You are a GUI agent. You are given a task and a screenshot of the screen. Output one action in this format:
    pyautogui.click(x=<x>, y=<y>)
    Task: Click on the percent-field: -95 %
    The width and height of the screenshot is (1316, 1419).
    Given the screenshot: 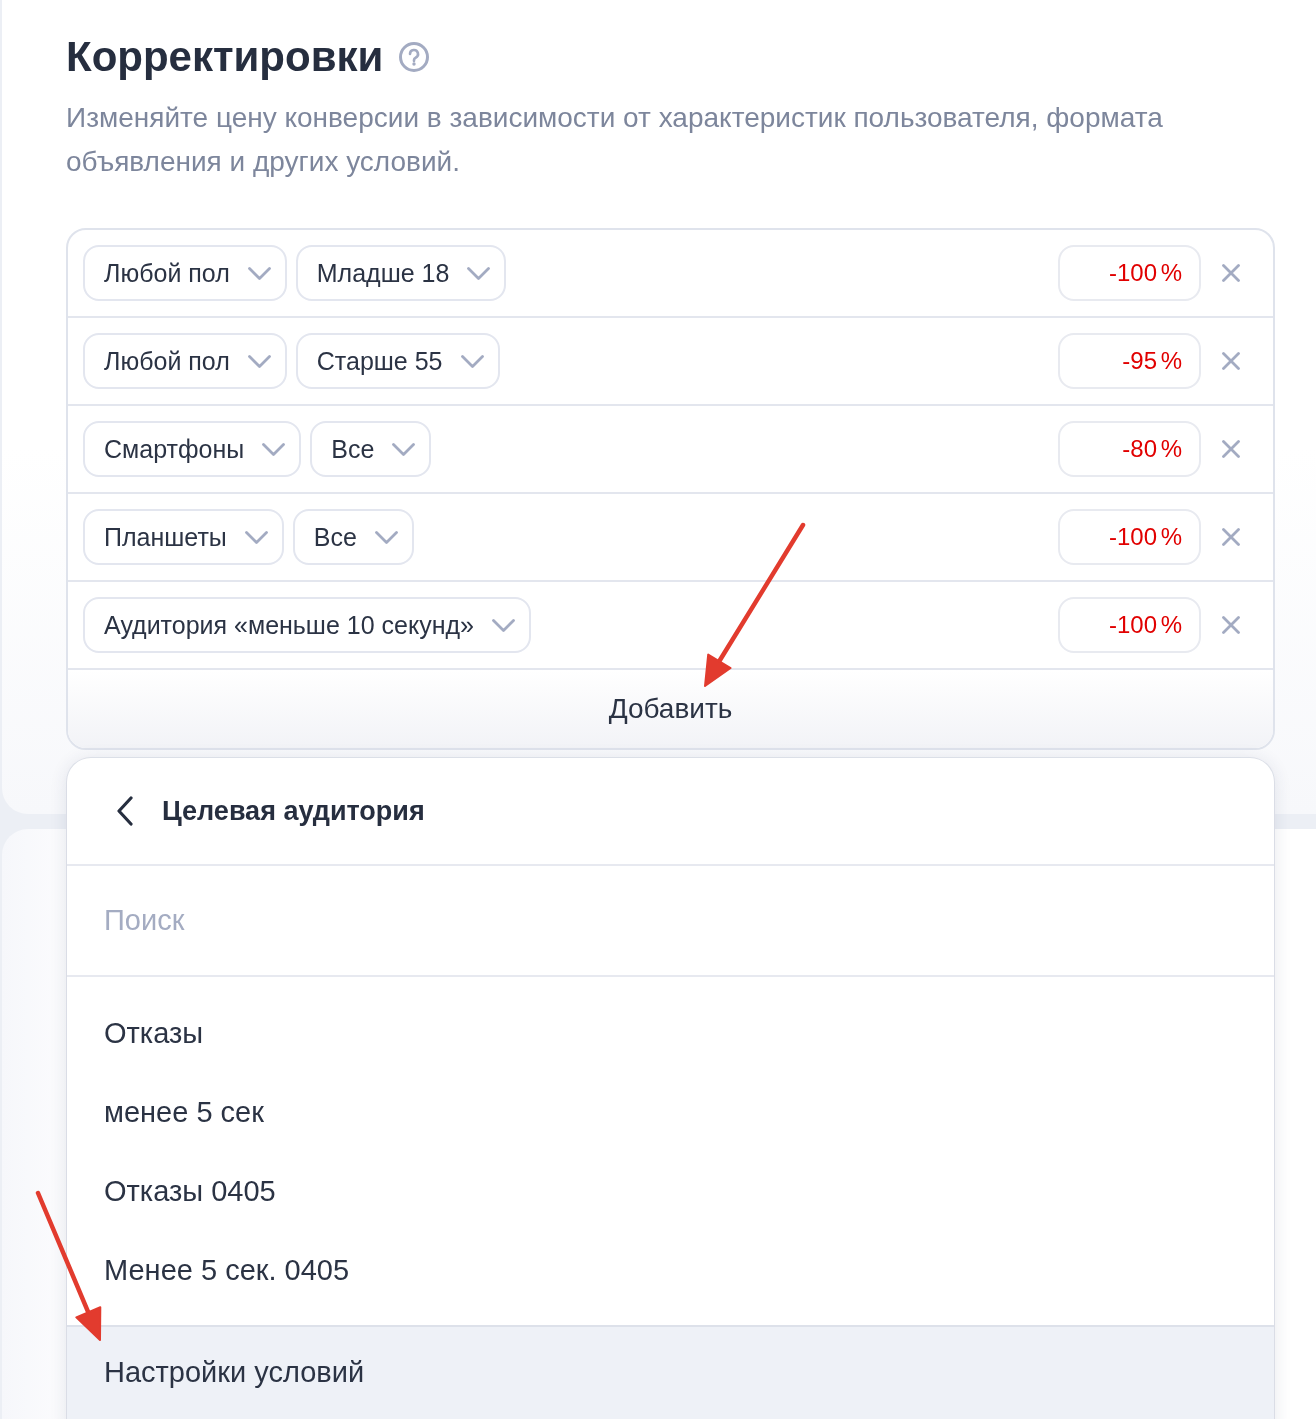 What is the action you would take?
    pyautogui.click(x=1129, y=361)
    